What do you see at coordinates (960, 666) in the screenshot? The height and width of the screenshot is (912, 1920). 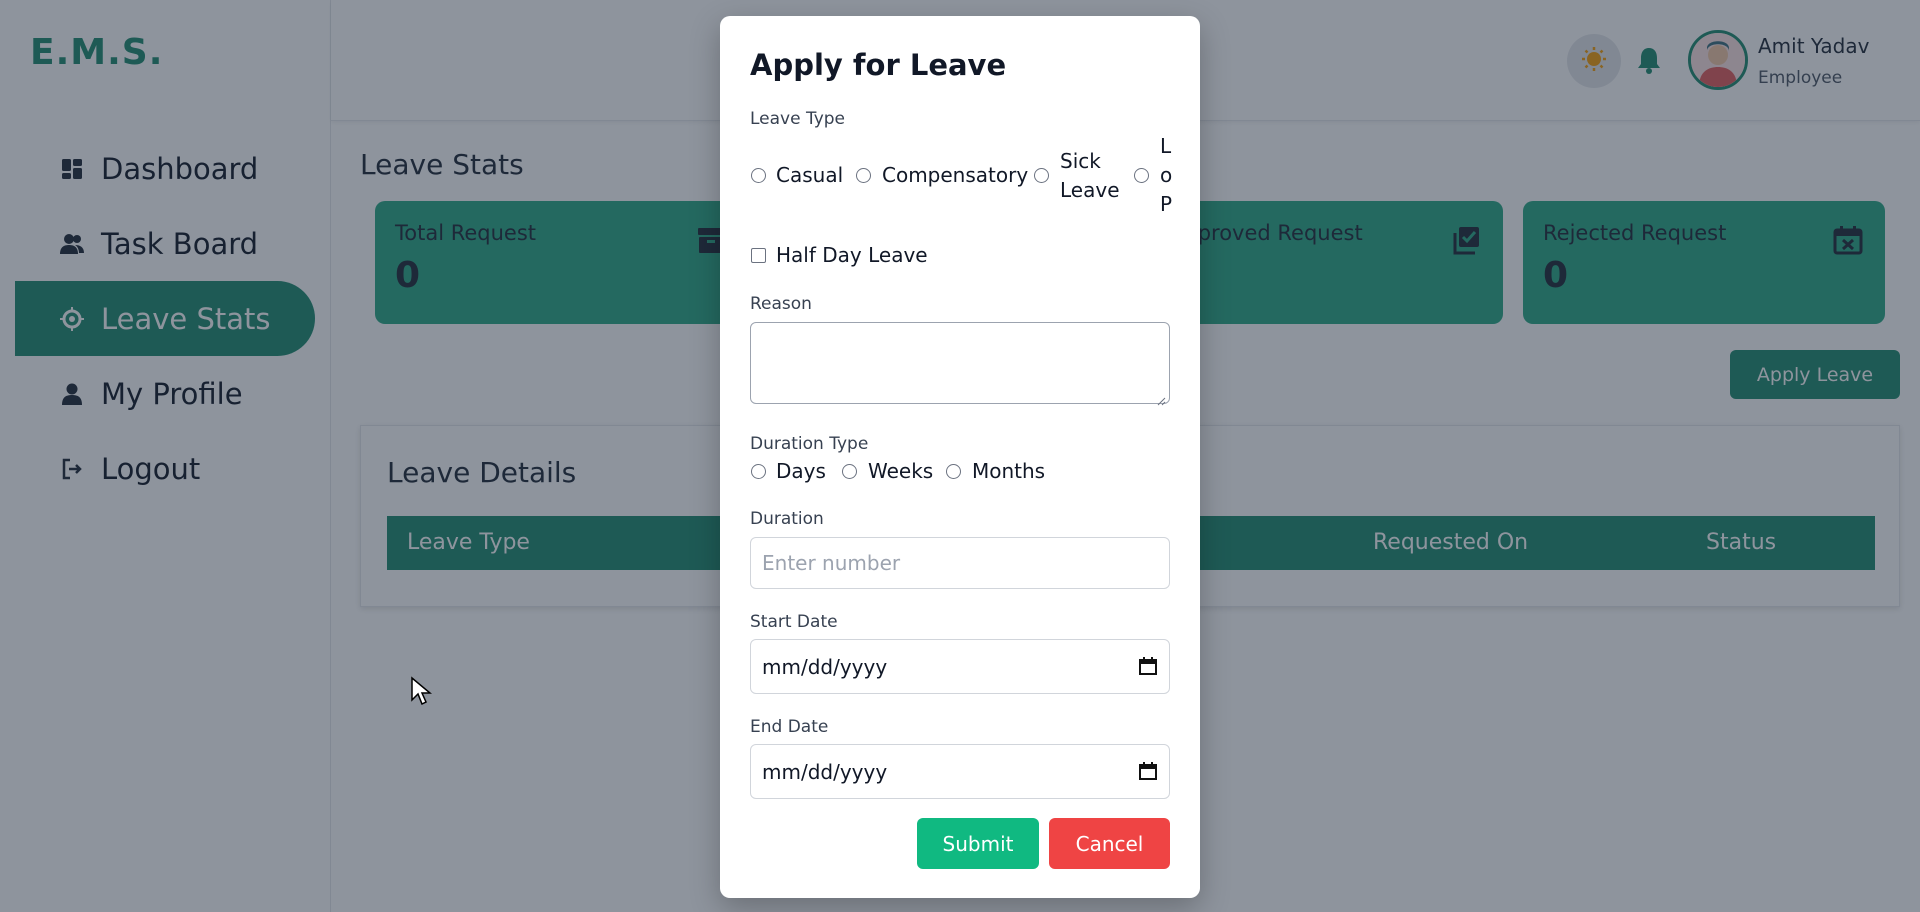 I see `start-date-input: mm/dd/yyyy` at bounding box center [960, 666].